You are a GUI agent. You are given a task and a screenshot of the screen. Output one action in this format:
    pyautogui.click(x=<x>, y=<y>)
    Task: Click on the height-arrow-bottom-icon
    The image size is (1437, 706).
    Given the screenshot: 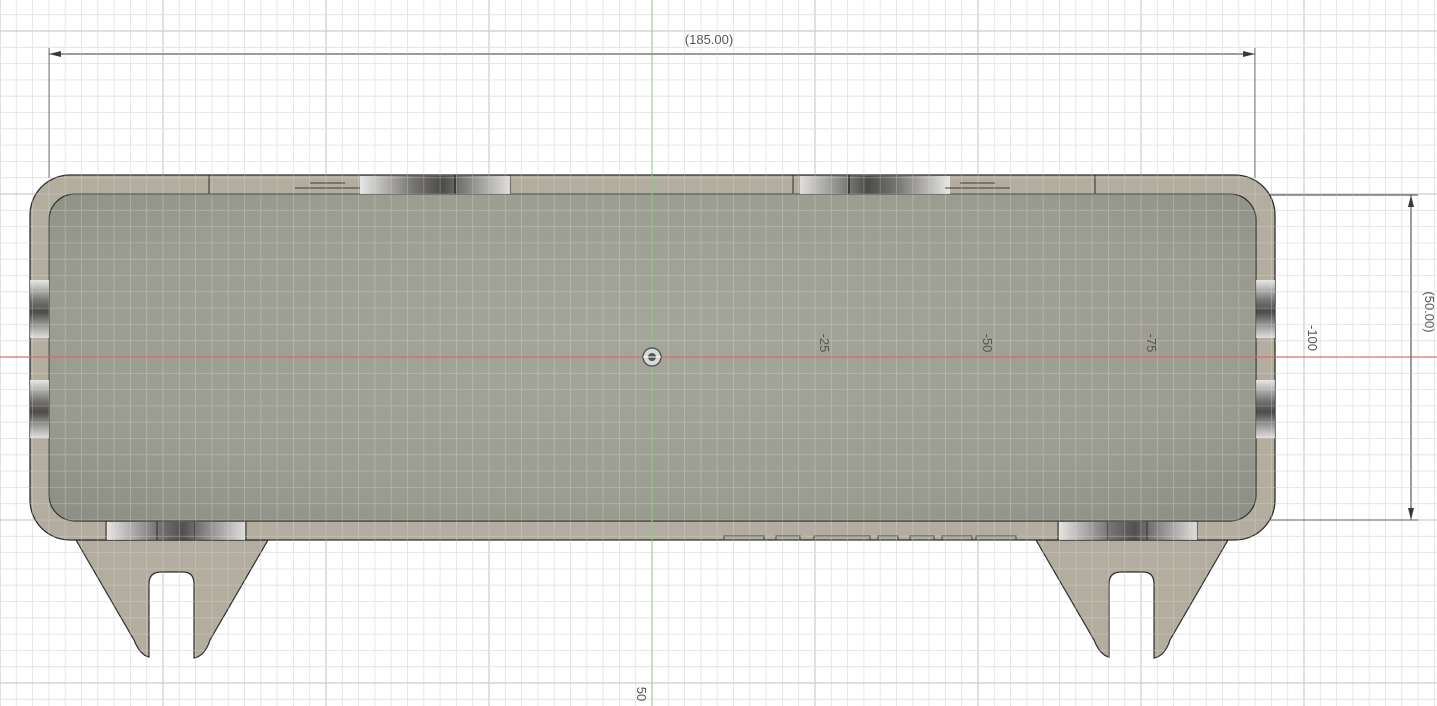 What is the action you would take?
    pyautogui.click(x=1411, y=514)
    